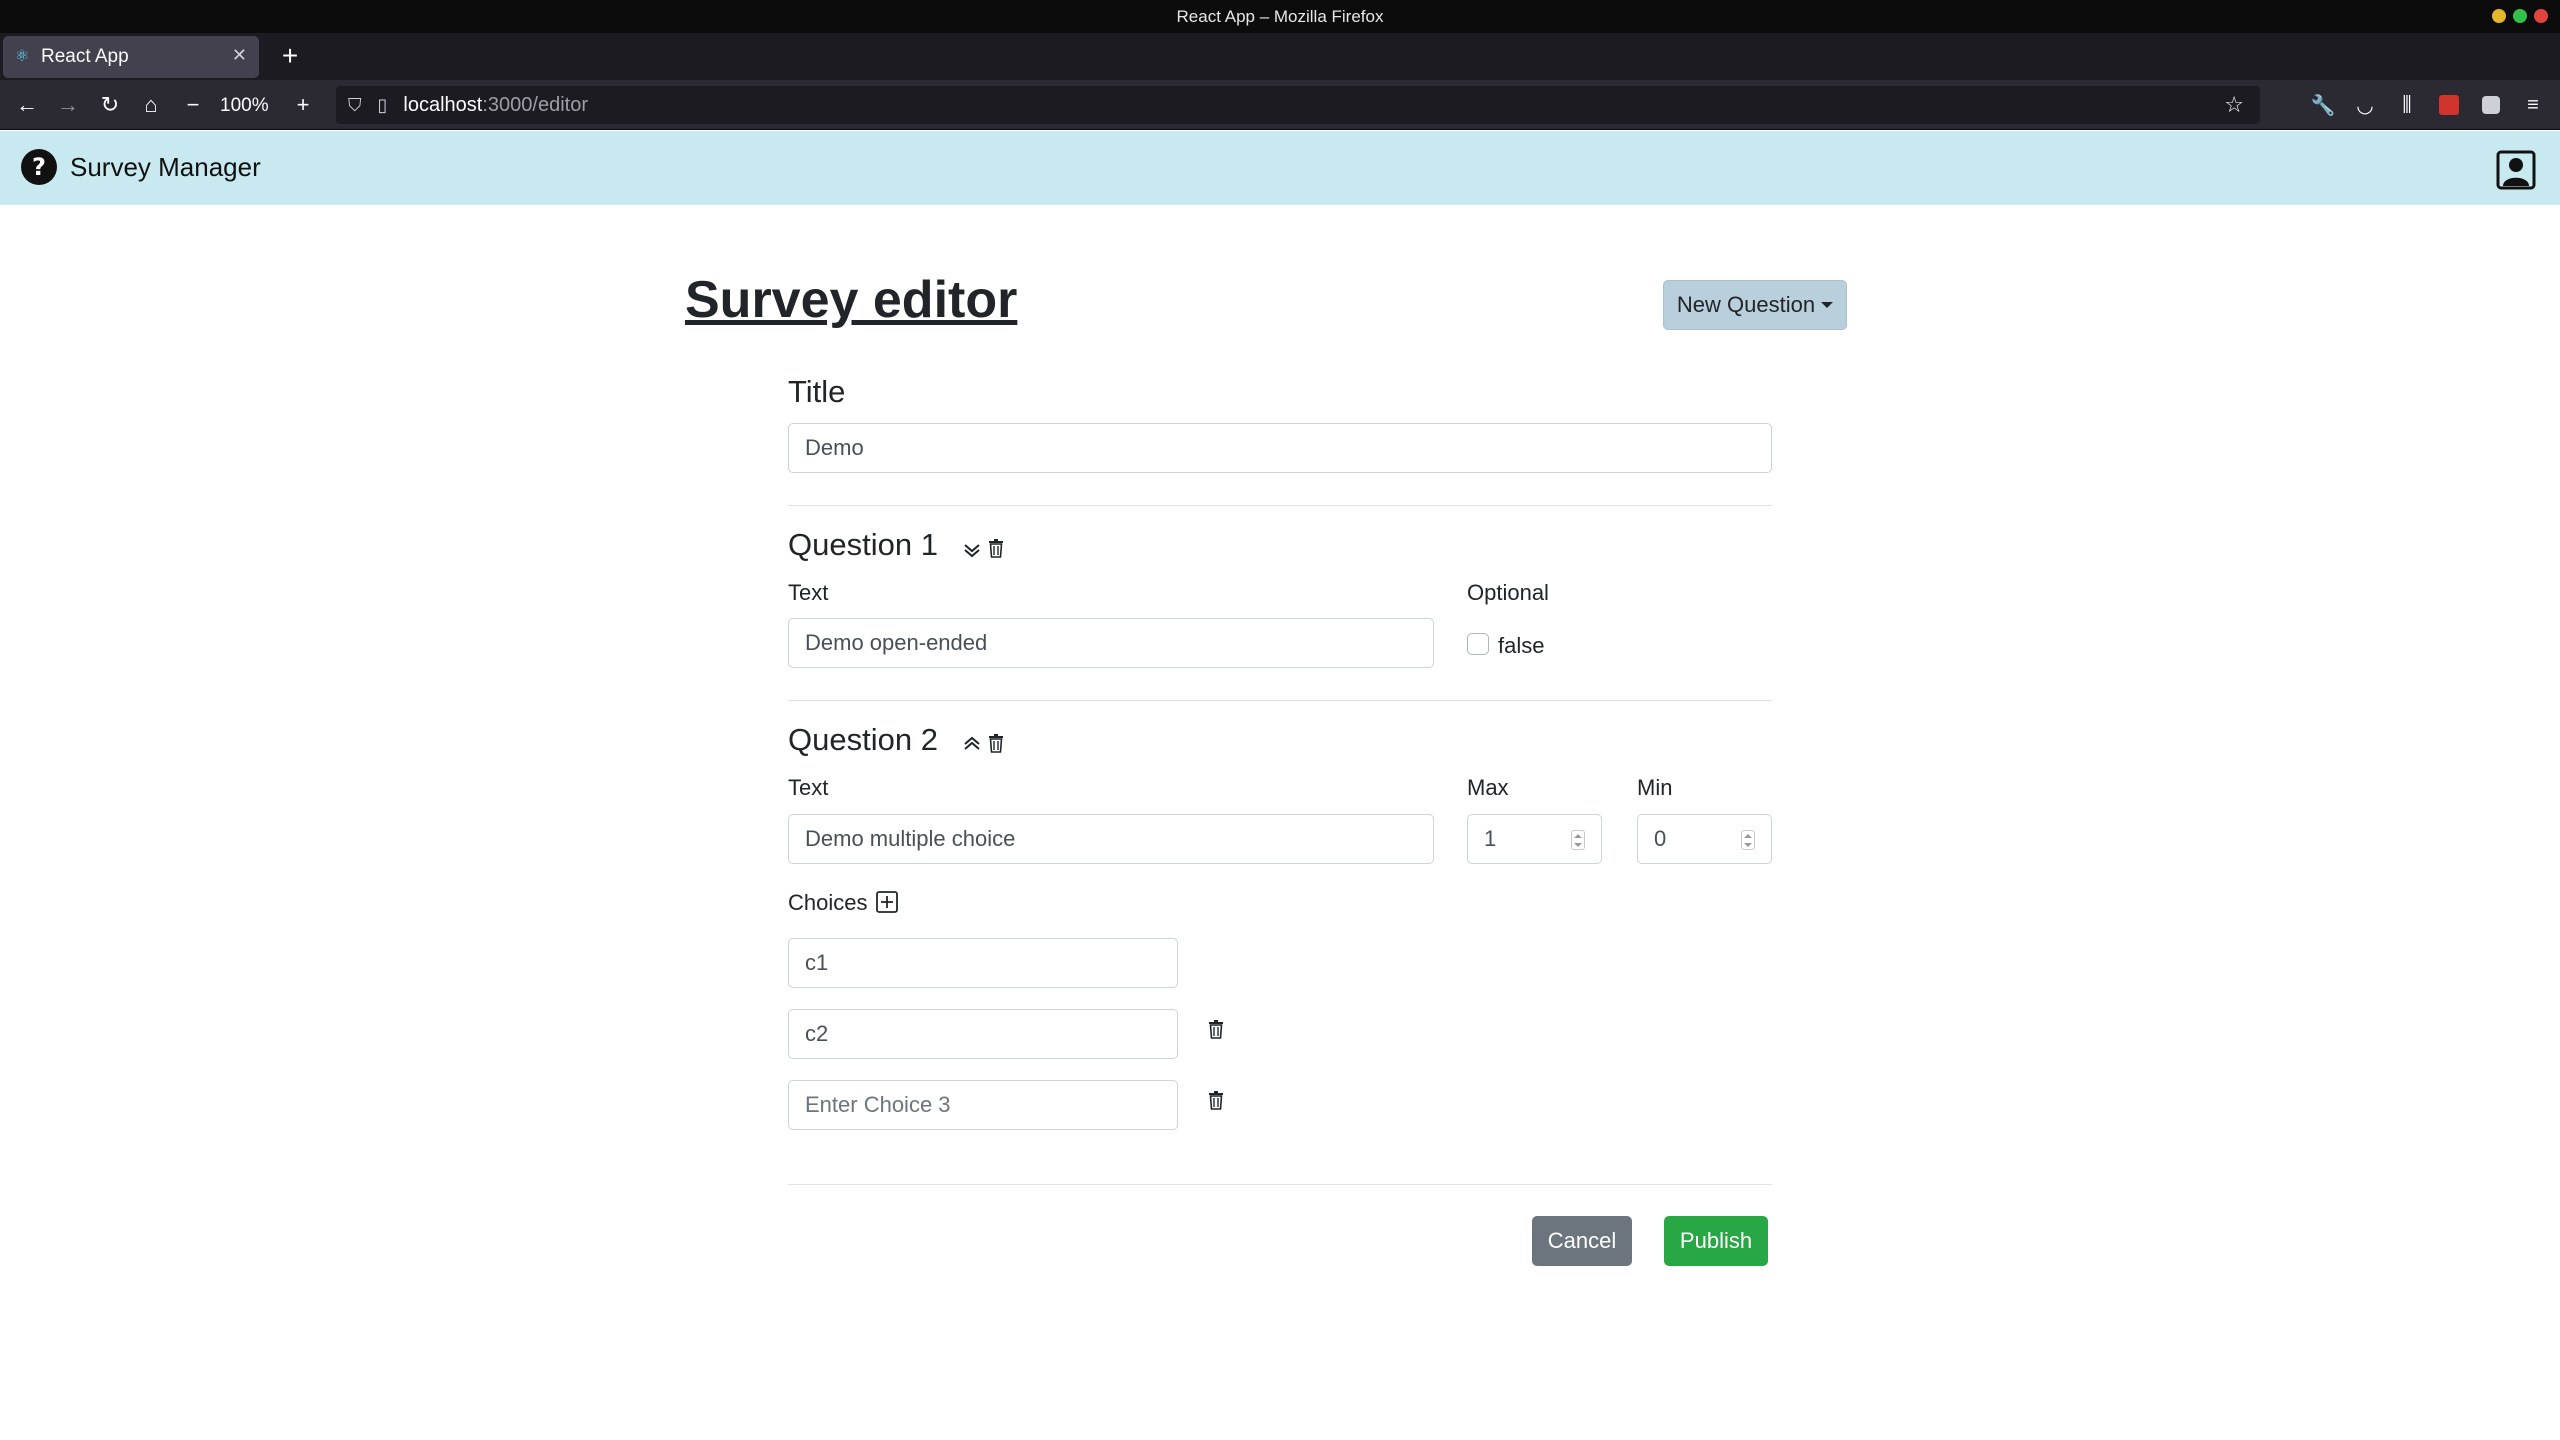  Describe the element at coordinates (1746, 304) in the screenshot. I see `new-question-label: New Question` at that location.